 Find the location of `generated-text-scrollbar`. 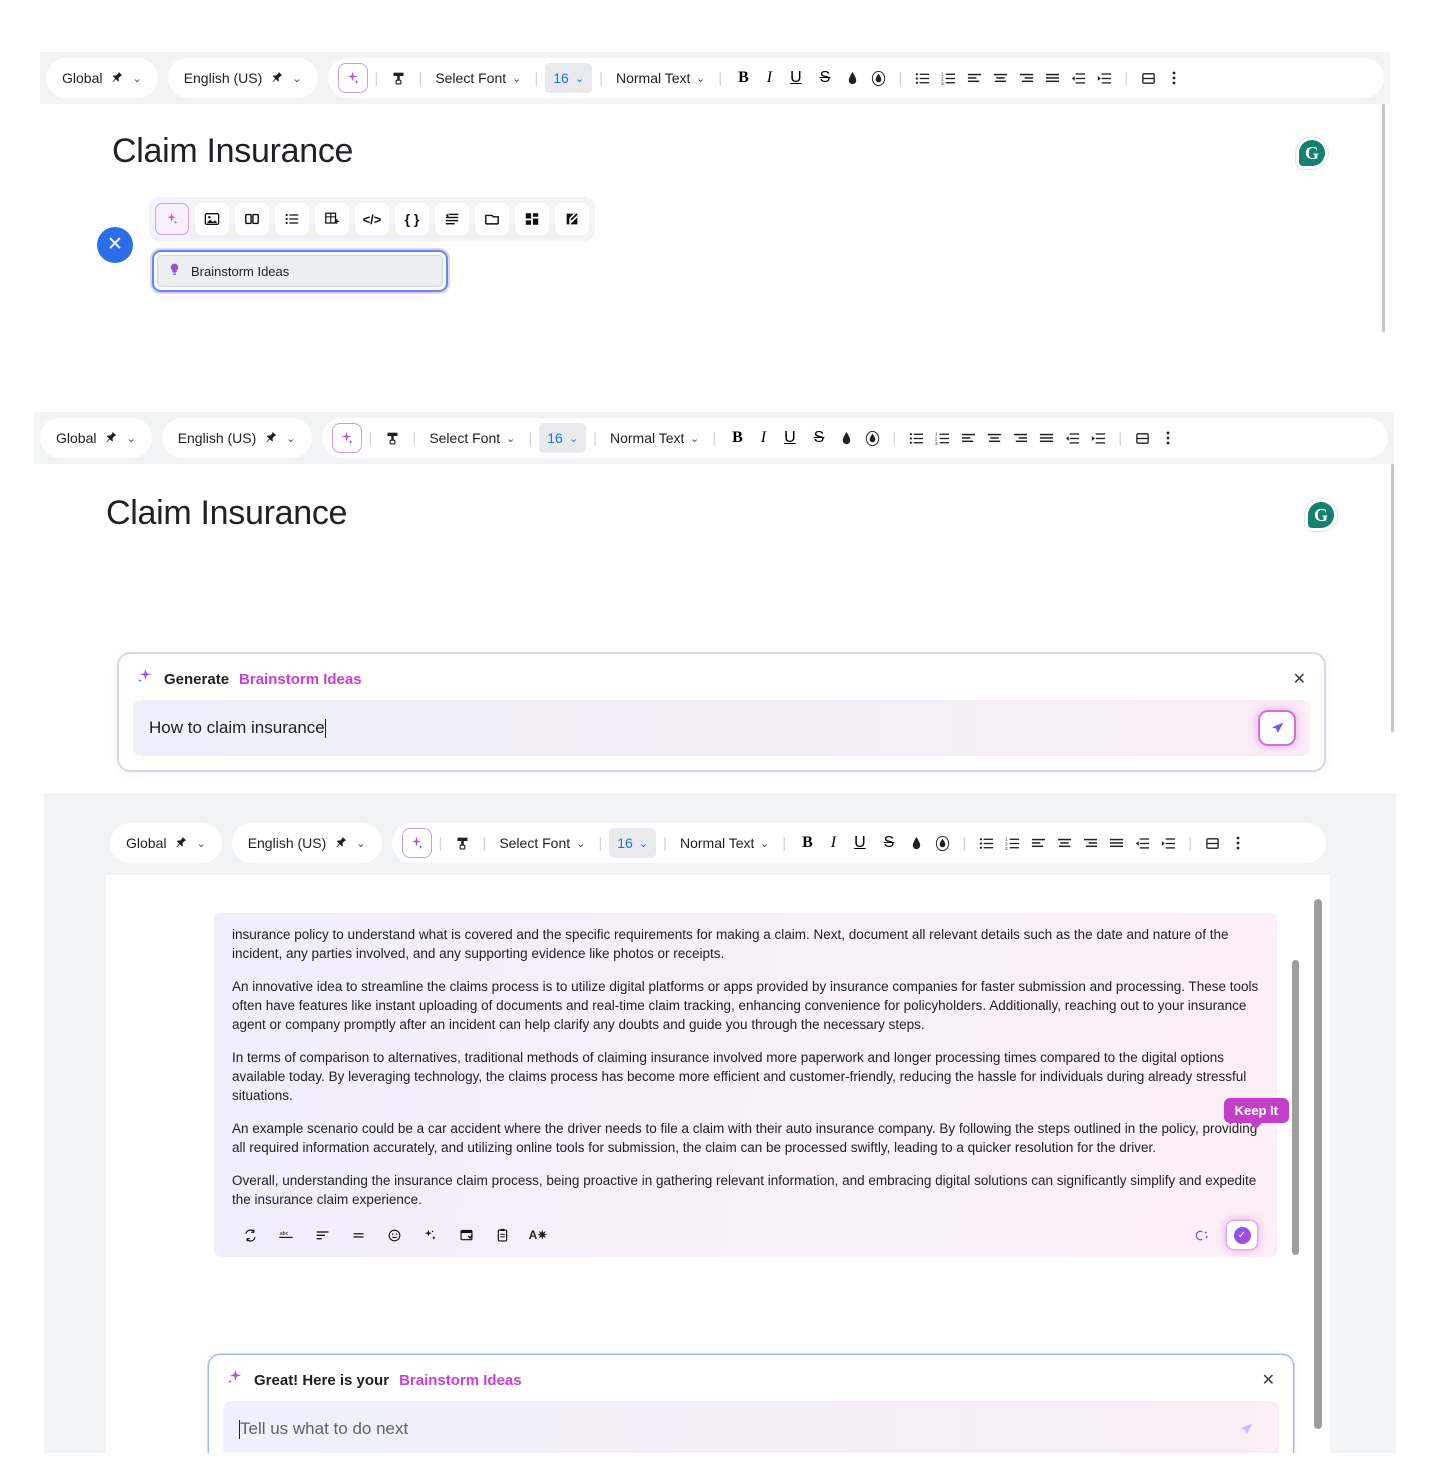

generated-text-scrollbar is located at coordinates (1295, 1107).